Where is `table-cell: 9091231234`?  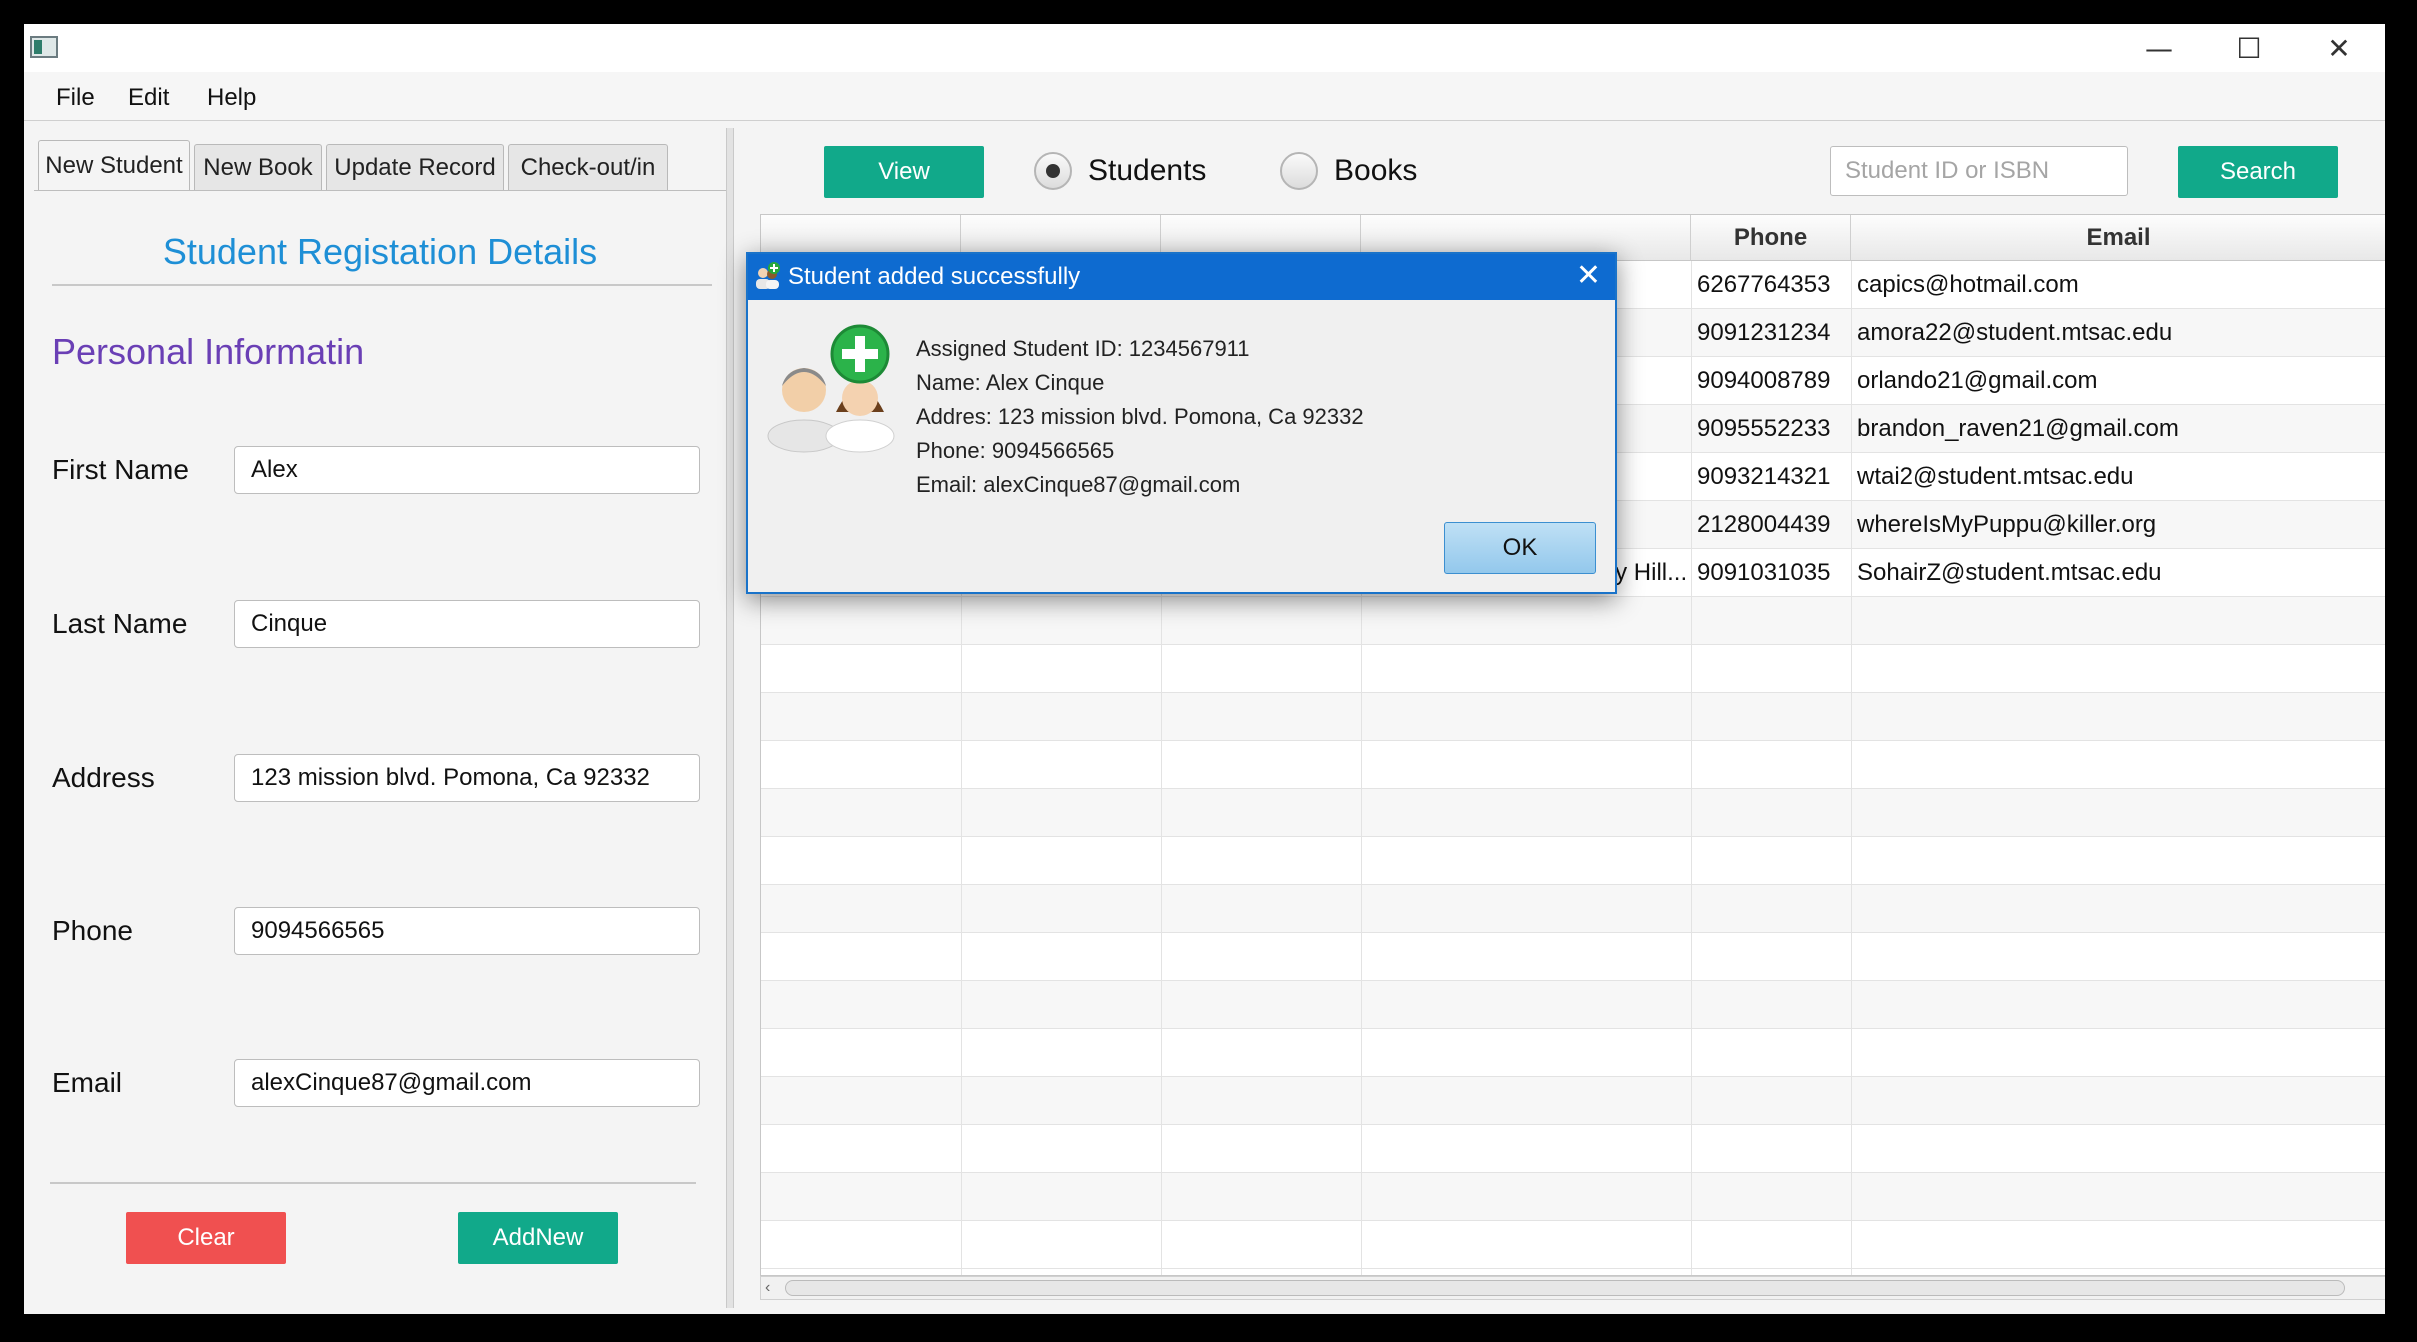
table-cell: 9091231234 is located at coordinates (1764, 332).